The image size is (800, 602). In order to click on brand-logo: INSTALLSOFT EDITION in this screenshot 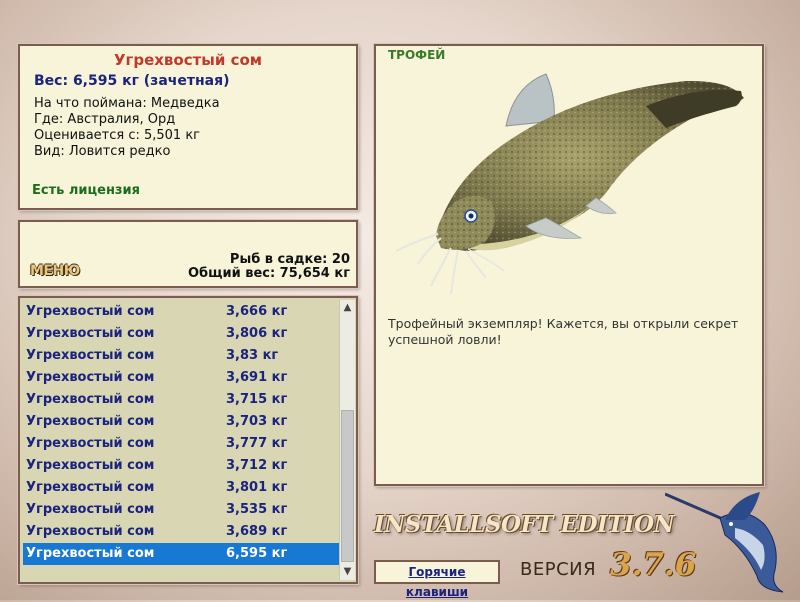, I will do `click(524, 524)`.